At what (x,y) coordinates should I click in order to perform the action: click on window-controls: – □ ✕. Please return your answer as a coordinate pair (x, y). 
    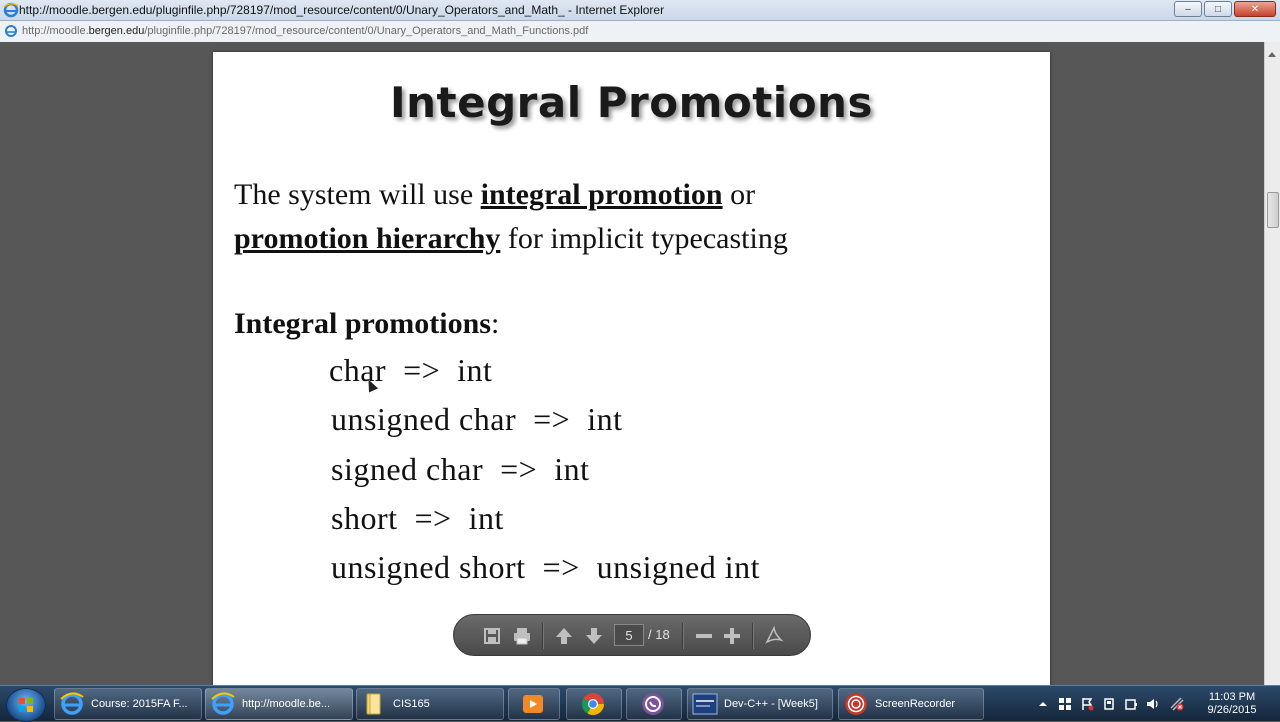
    Looking at the image, I should click on (1225, 9).